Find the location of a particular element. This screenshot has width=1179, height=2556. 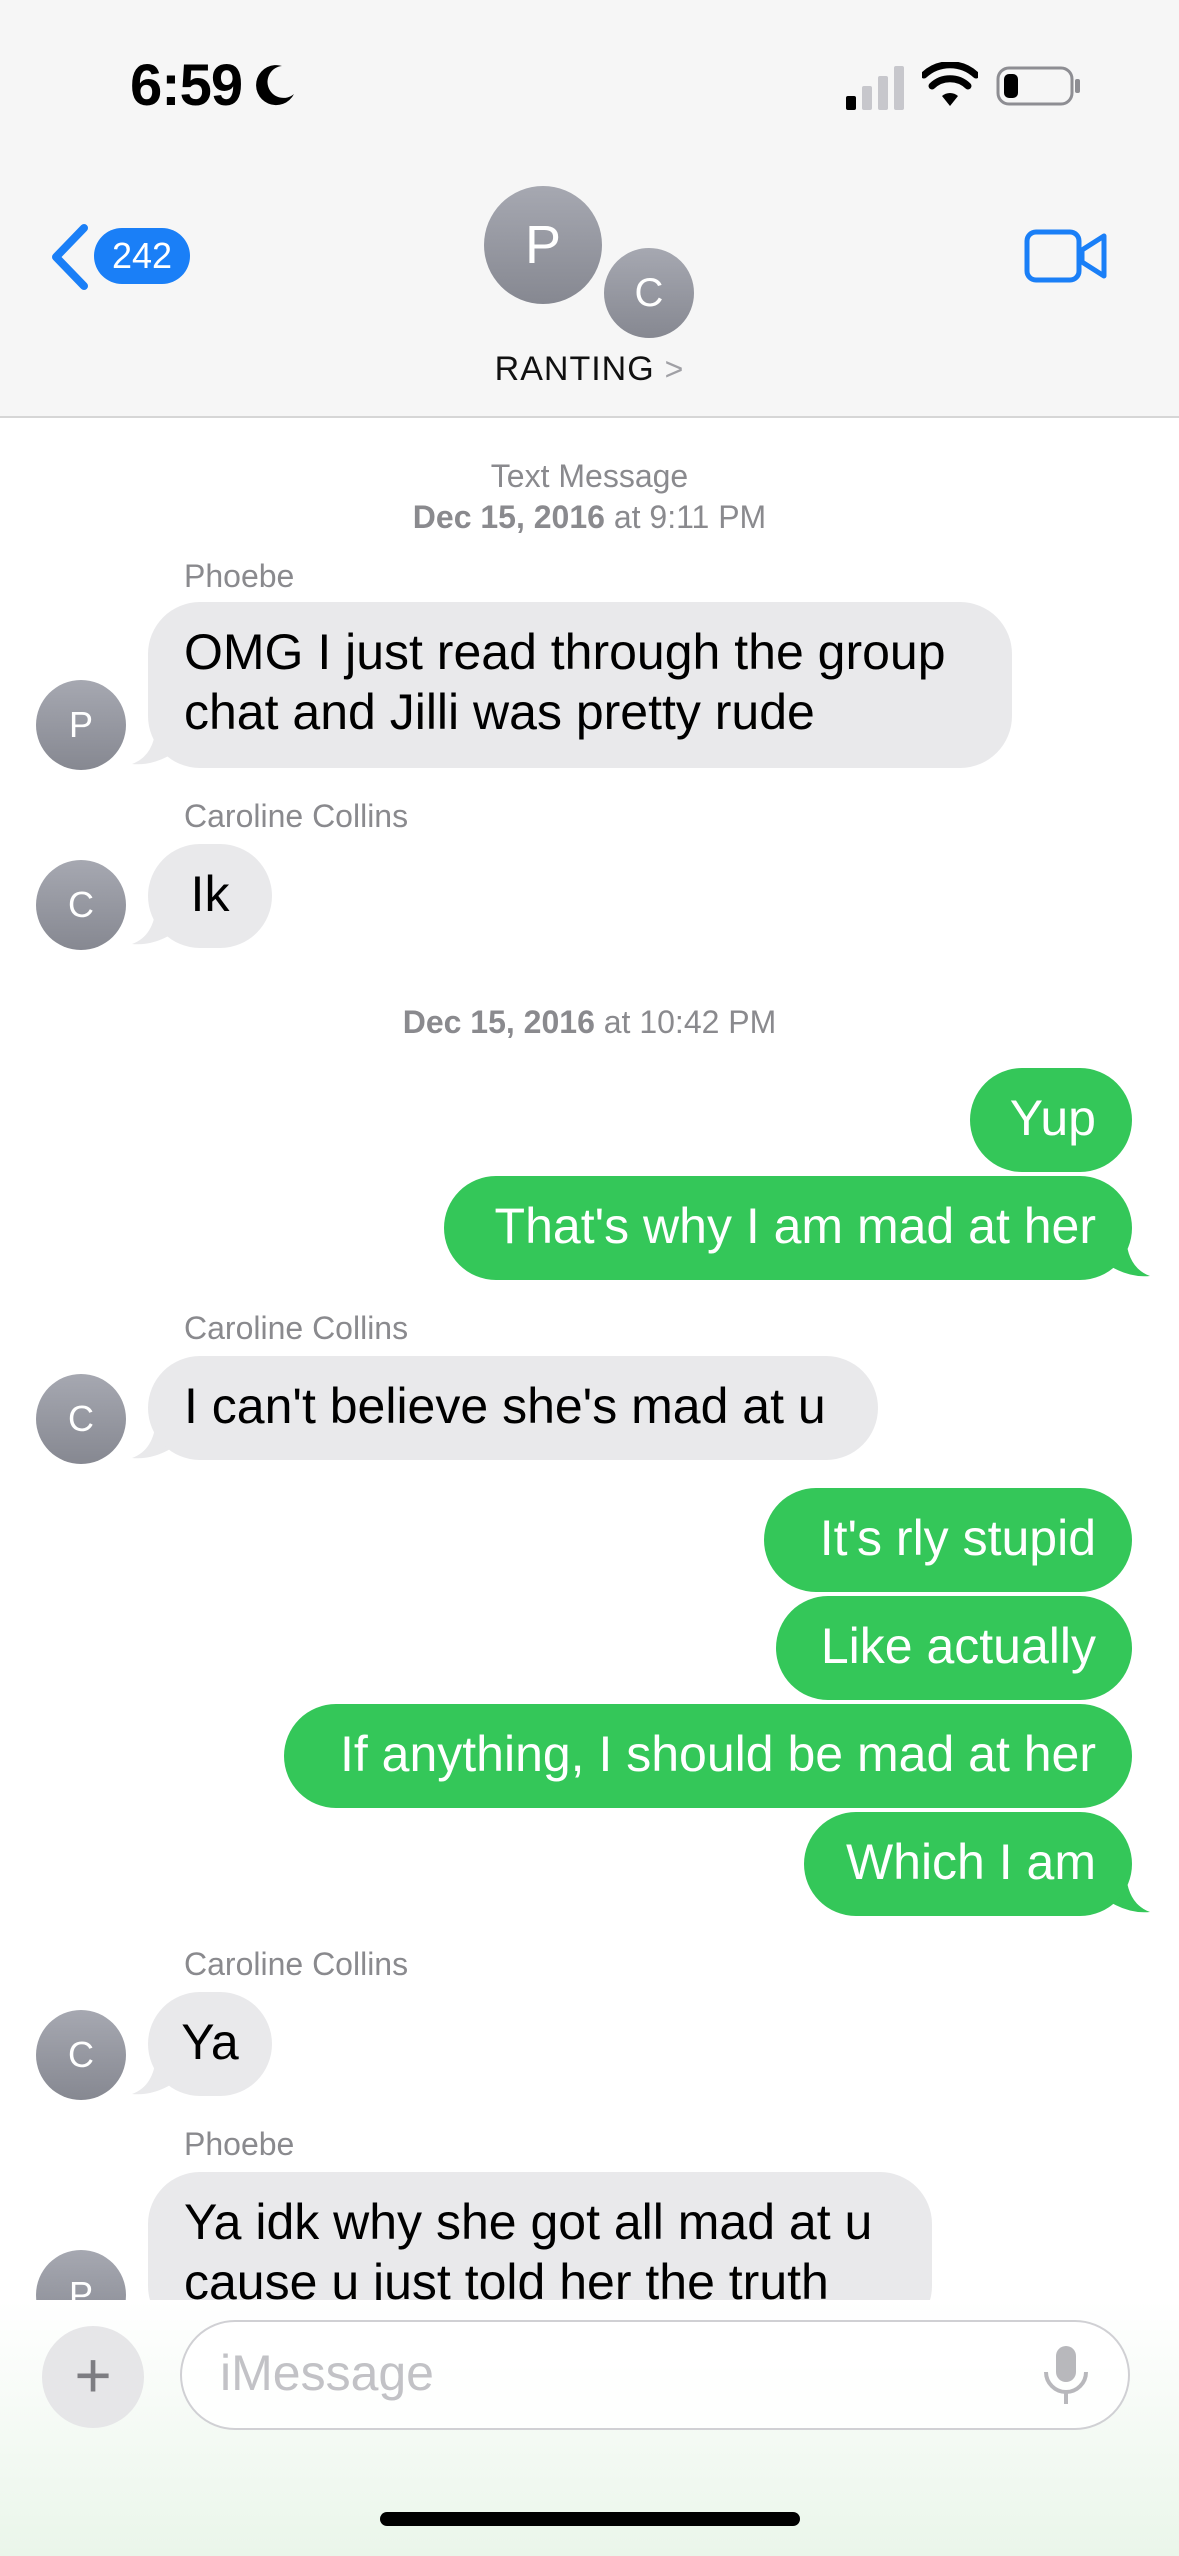

microphone-icon is located at coordinates (1066, 2376).